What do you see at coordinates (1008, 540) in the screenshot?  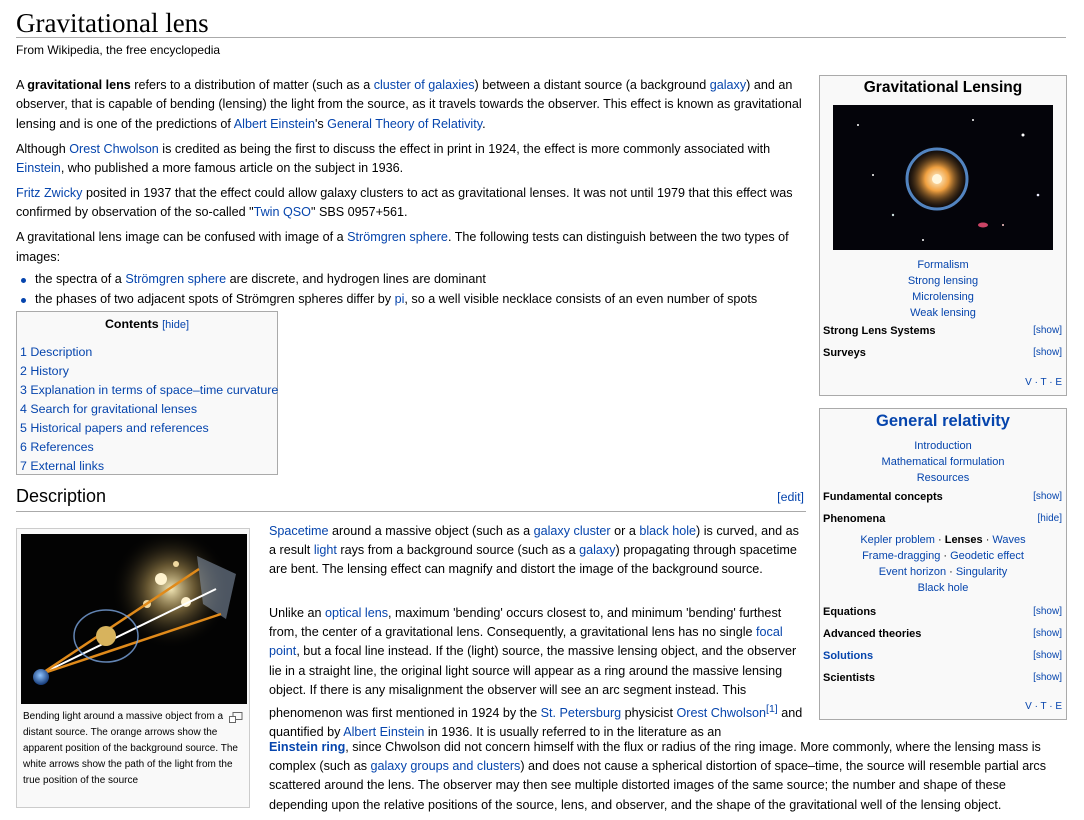 I see `link-waves: Waves` at bounding box center [1008, 540].